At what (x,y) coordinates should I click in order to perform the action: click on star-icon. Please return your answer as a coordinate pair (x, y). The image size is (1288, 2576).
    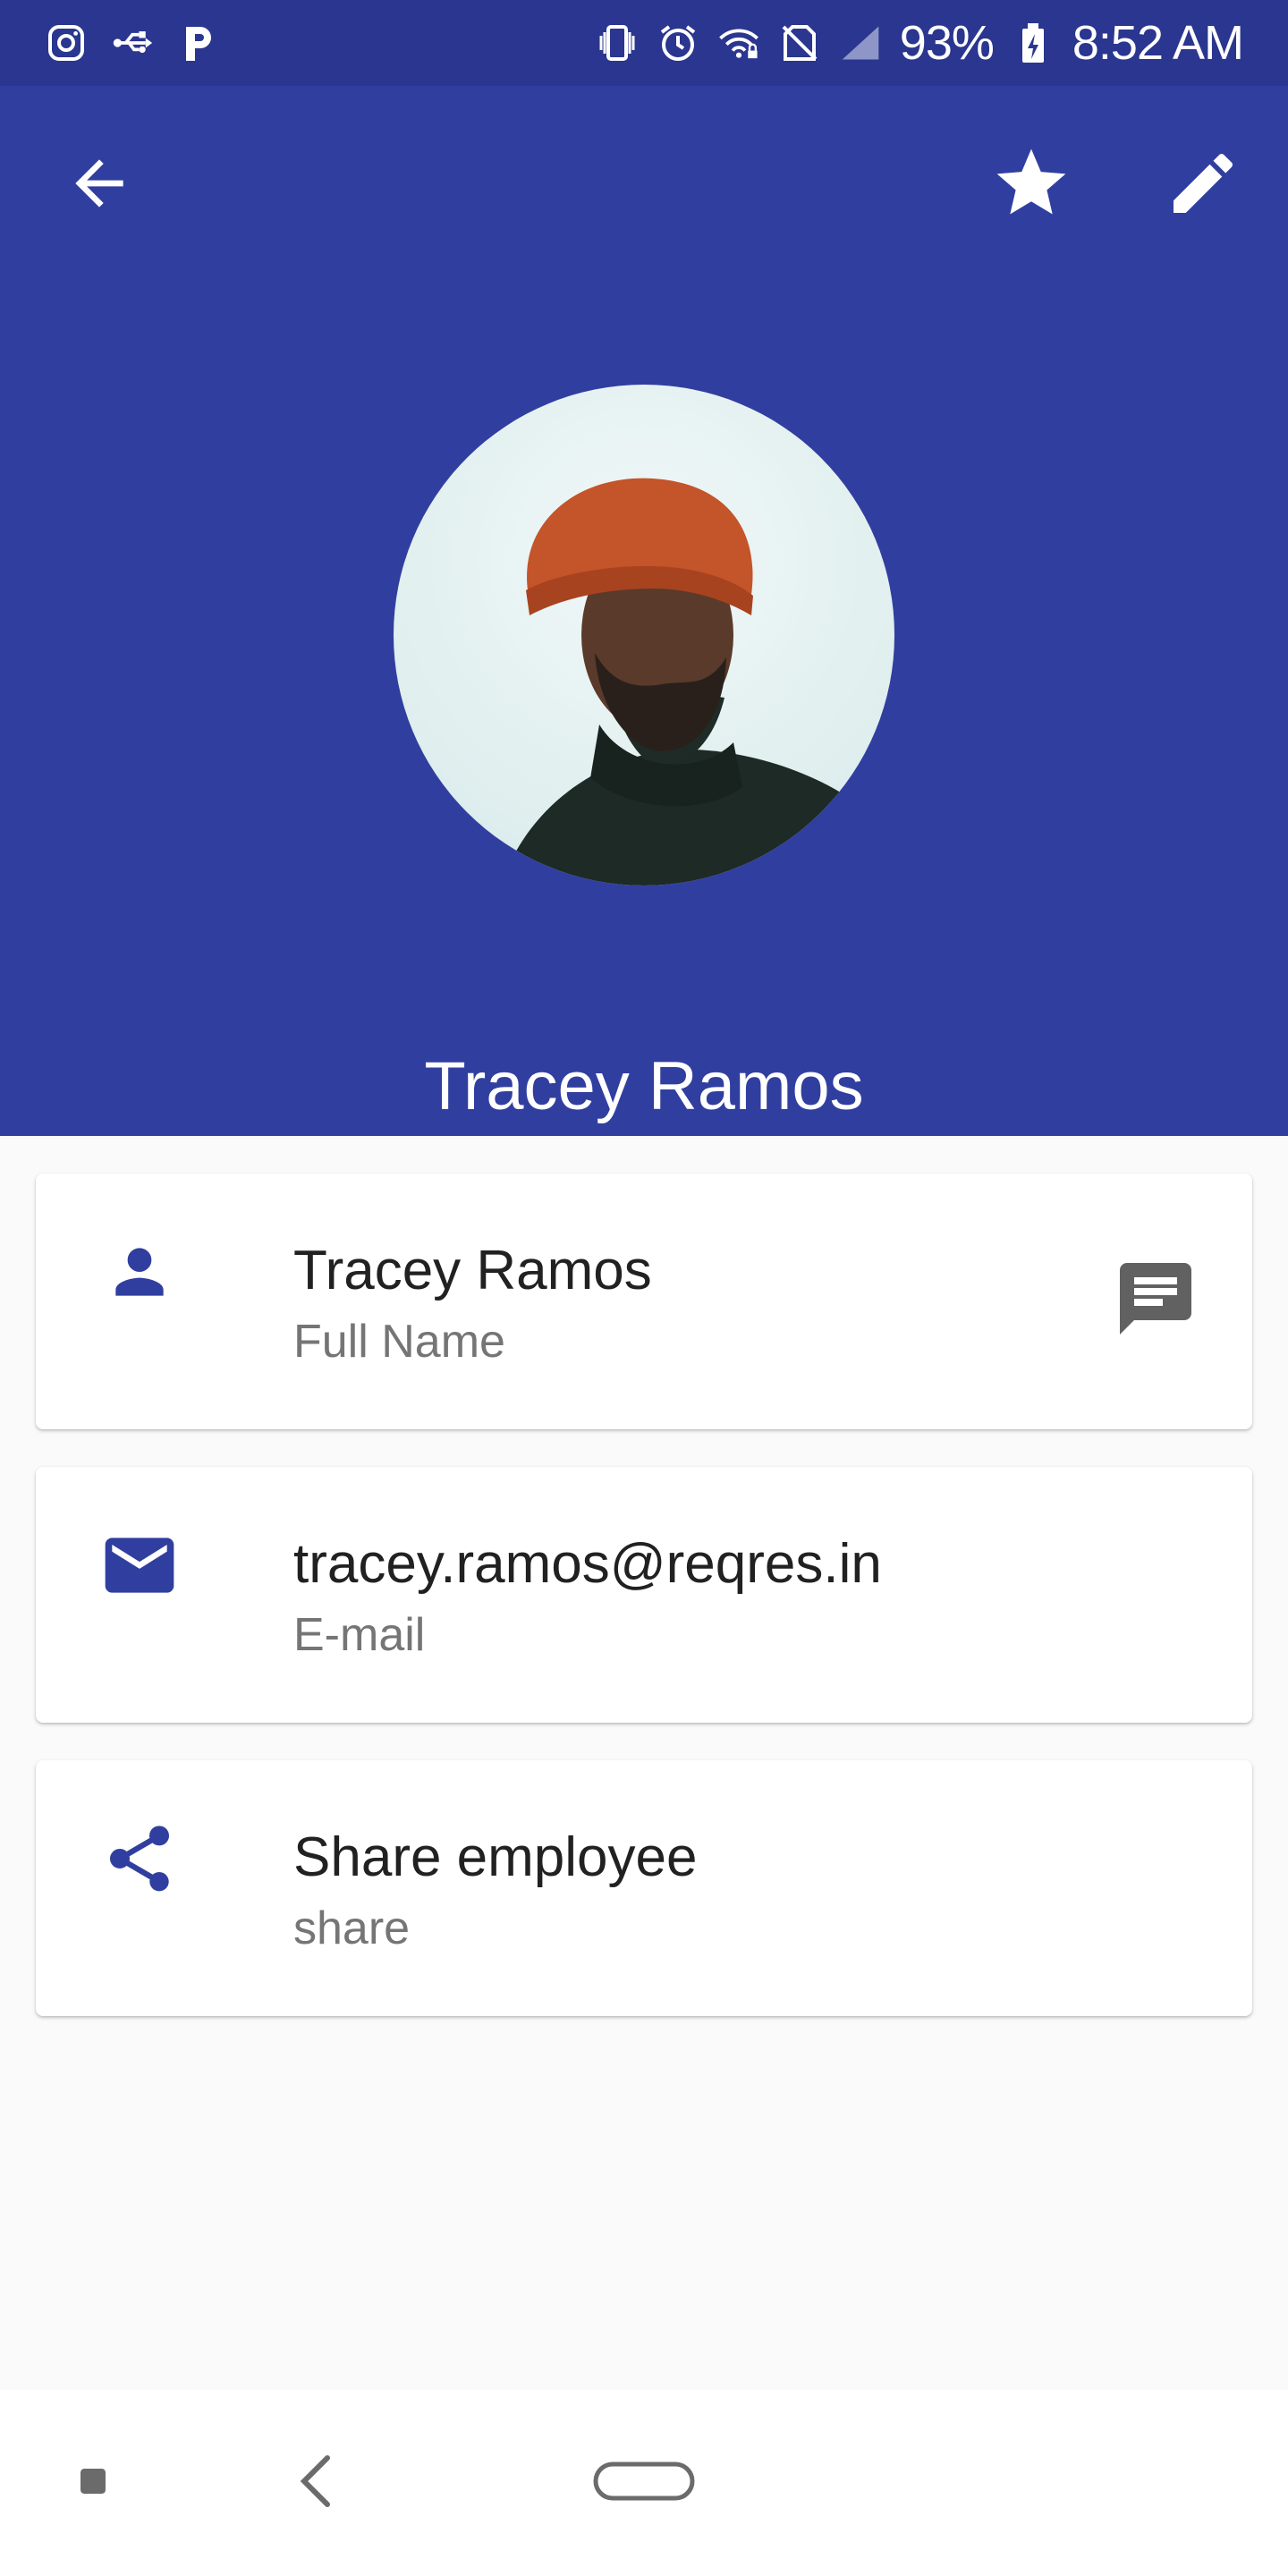
    Looking at the image, I should click on (1031, 185).